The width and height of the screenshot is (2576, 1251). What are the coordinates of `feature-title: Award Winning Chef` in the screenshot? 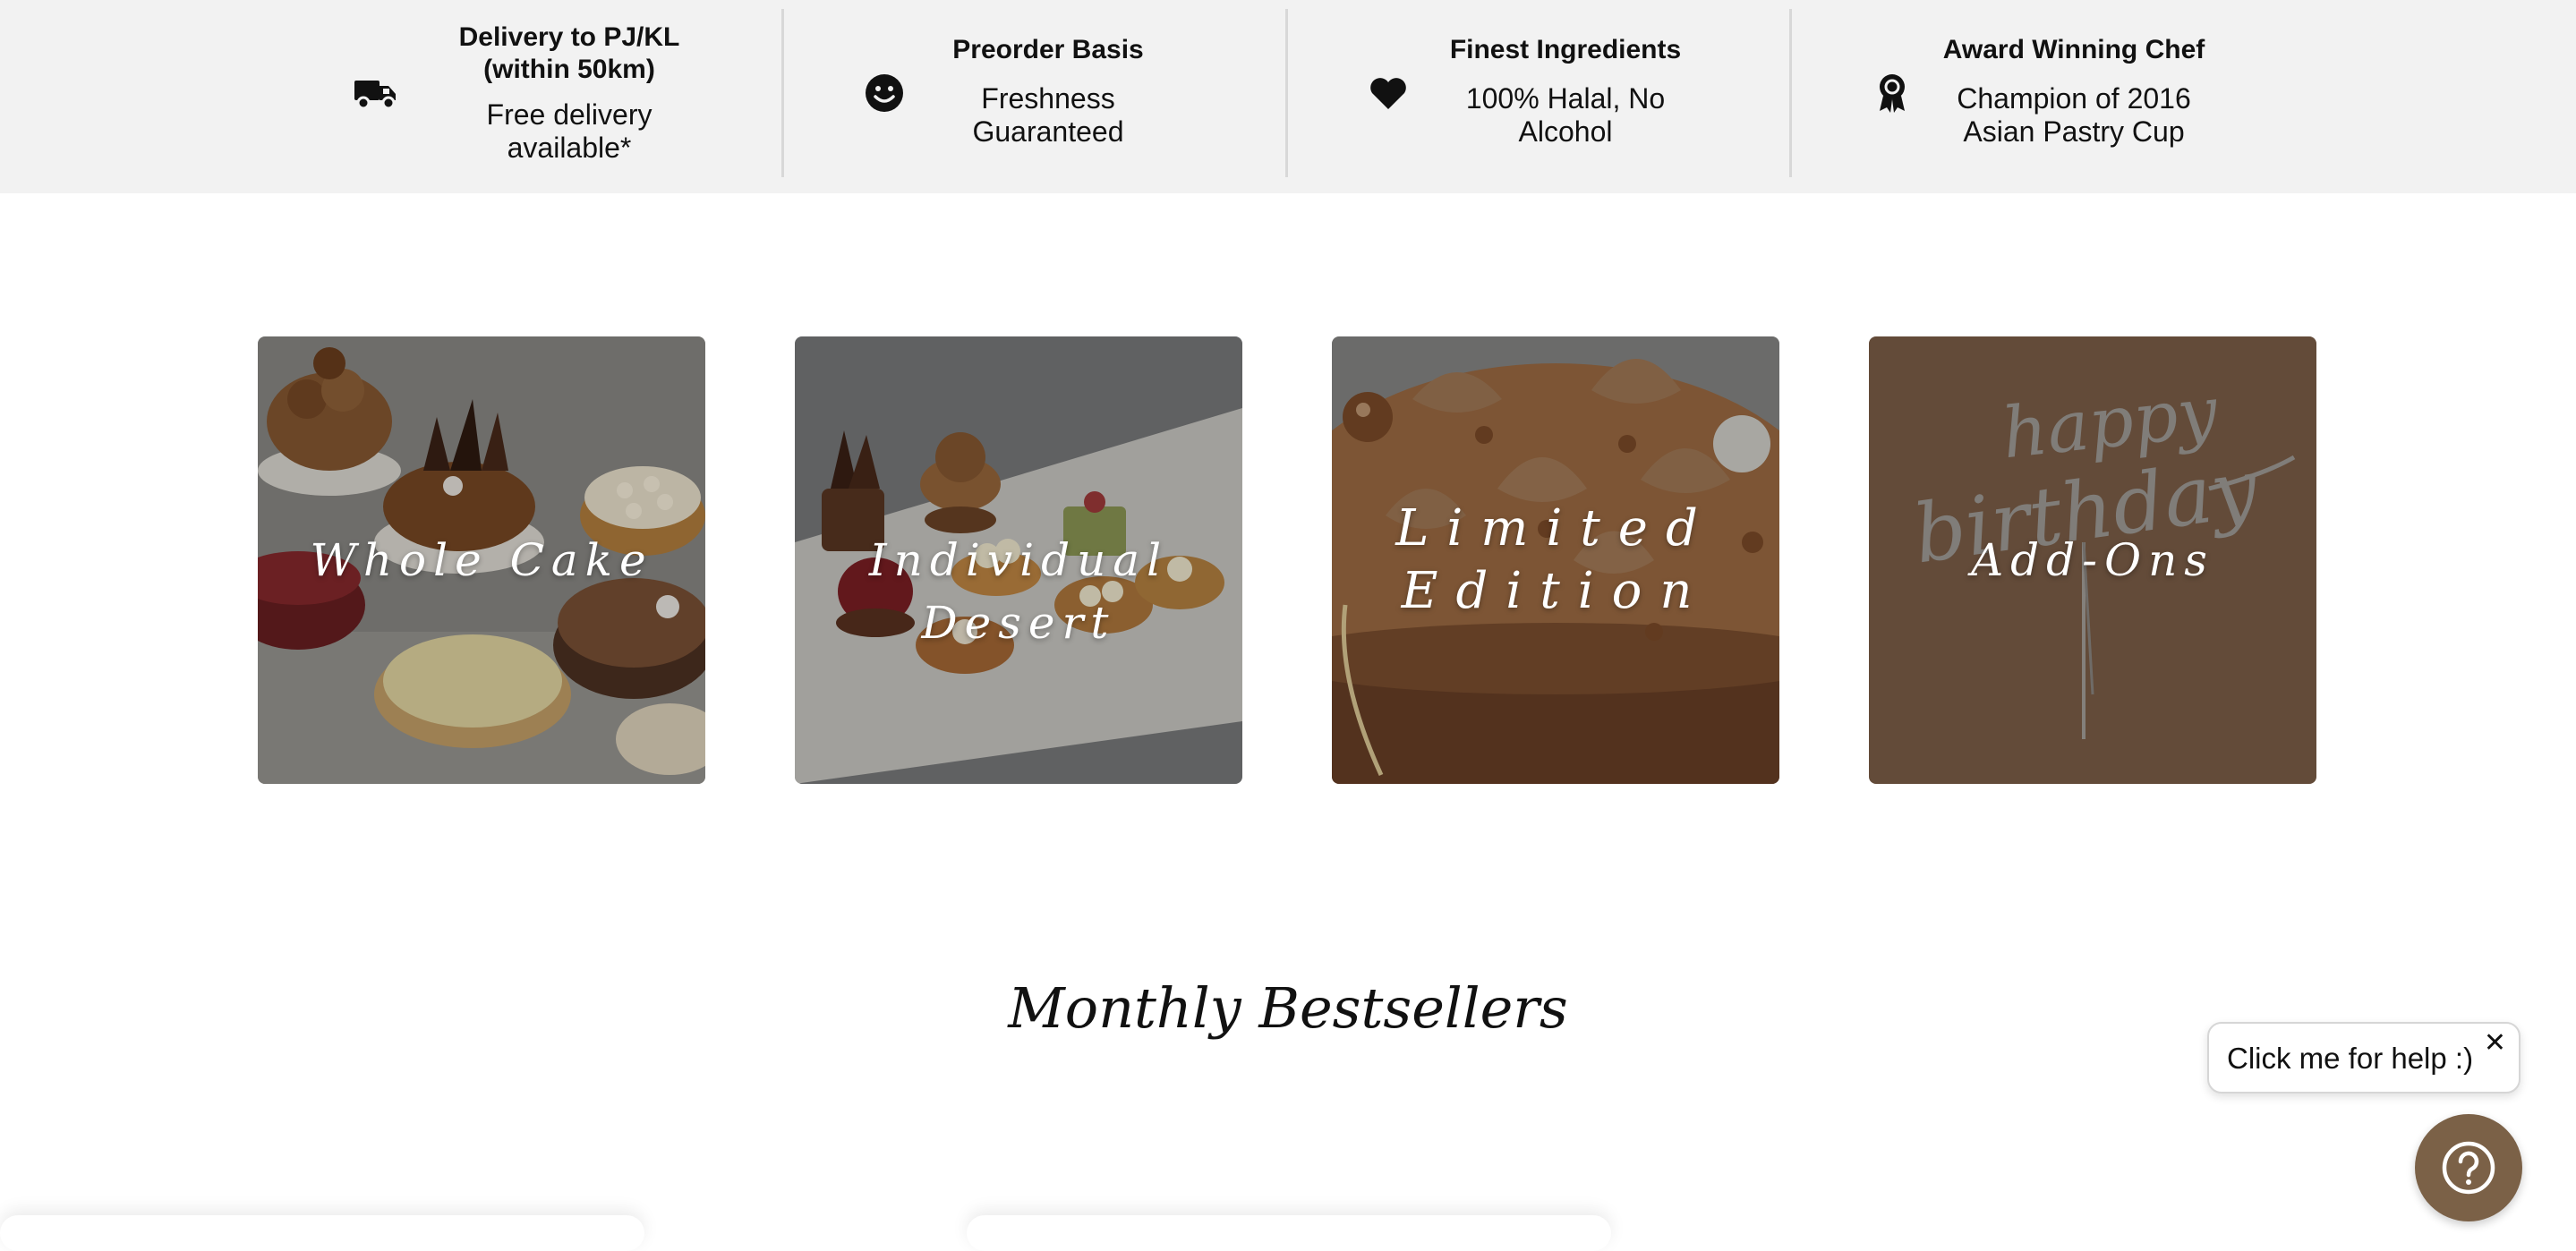 It's located at (2074, 50).